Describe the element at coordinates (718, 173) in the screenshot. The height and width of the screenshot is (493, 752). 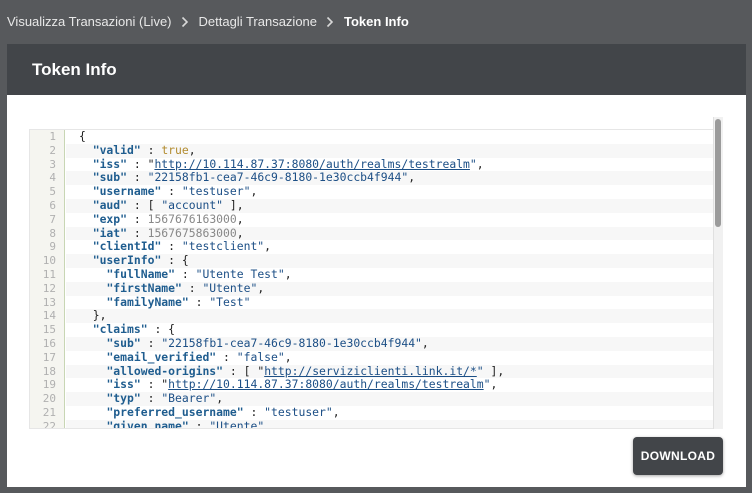
I see `scrollbar-thumb` at that location.